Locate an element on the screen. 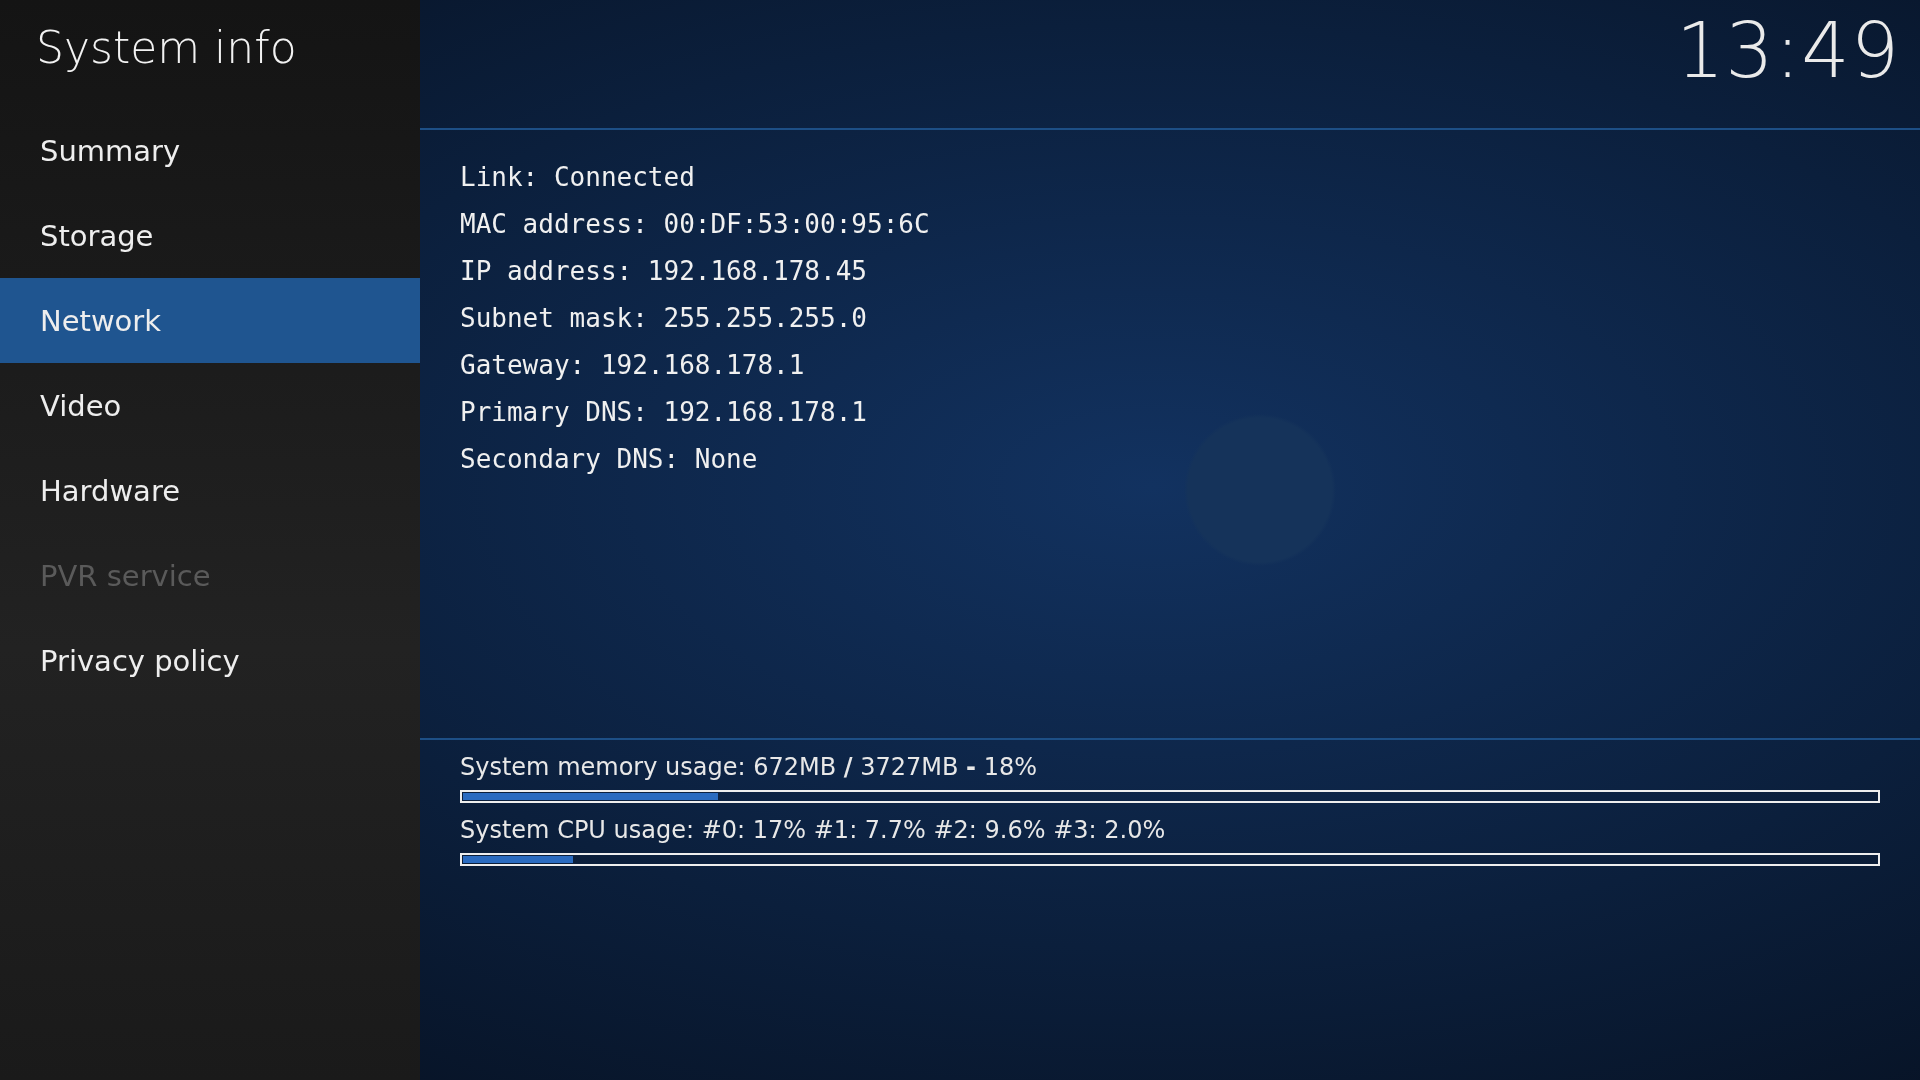  sidebar-item: Storage is located at coordinates (210, 235).